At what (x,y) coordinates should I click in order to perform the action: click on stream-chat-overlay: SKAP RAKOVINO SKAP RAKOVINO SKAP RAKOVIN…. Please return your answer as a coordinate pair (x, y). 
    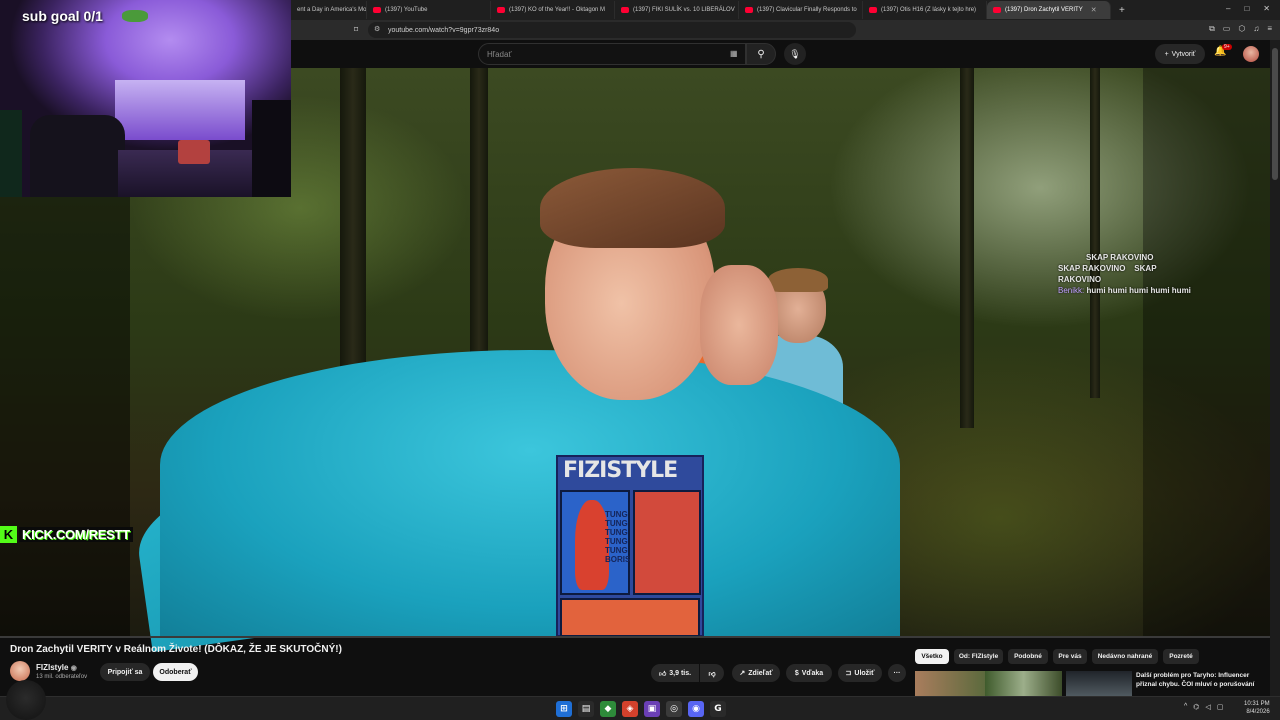
    Looking at the image, I should click on (1138, 274).